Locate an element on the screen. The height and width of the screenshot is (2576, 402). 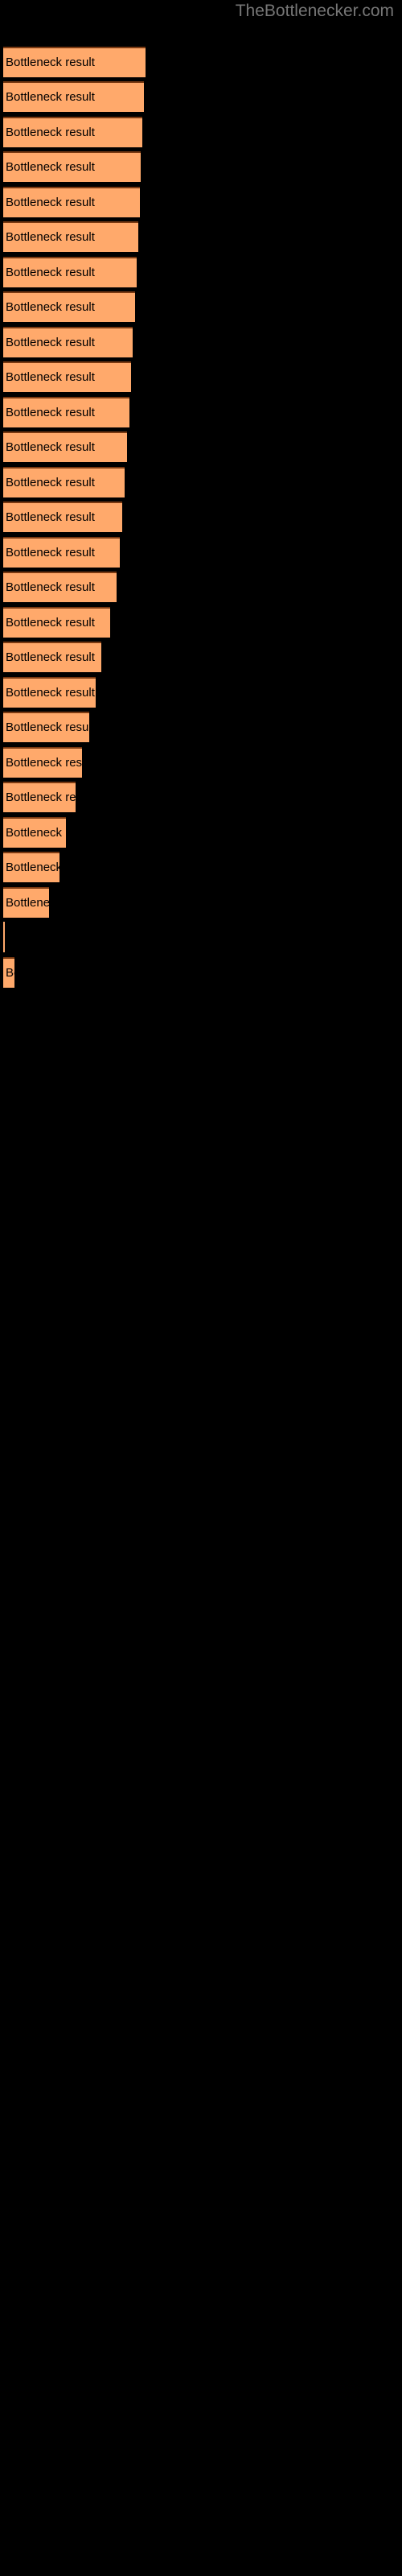
bar-rect is located at coordinates (4, 937).